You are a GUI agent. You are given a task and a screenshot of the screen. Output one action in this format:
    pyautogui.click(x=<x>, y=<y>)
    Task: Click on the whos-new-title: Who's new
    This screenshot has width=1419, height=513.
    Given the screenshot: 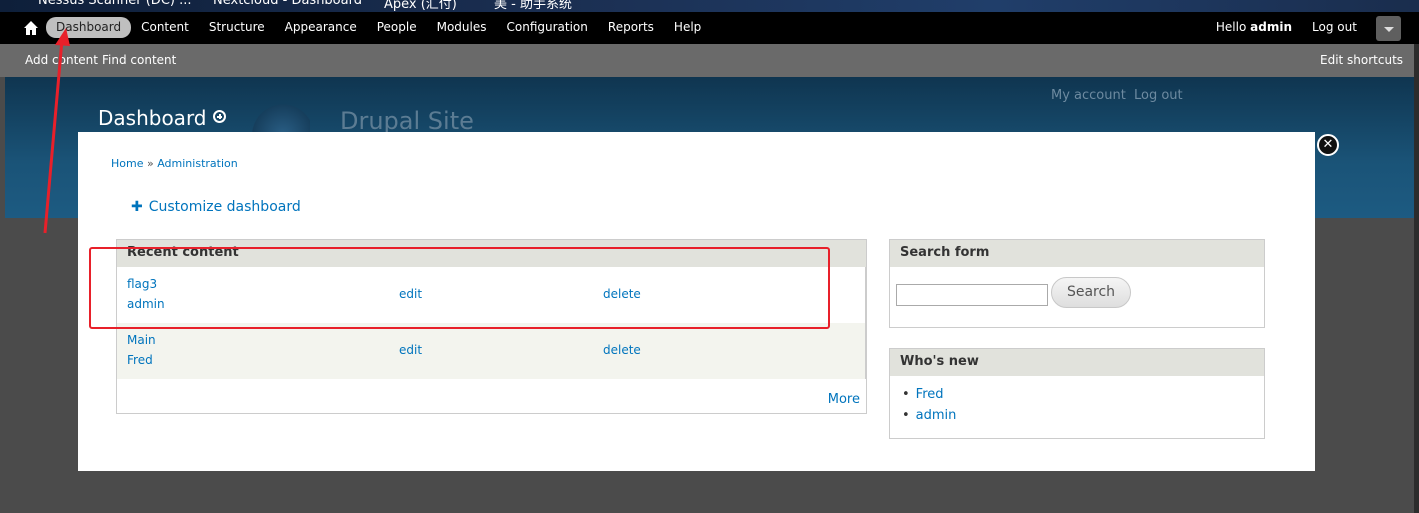 What is the action you would take?
    pyautogui.click(x=1077, y=362)
    